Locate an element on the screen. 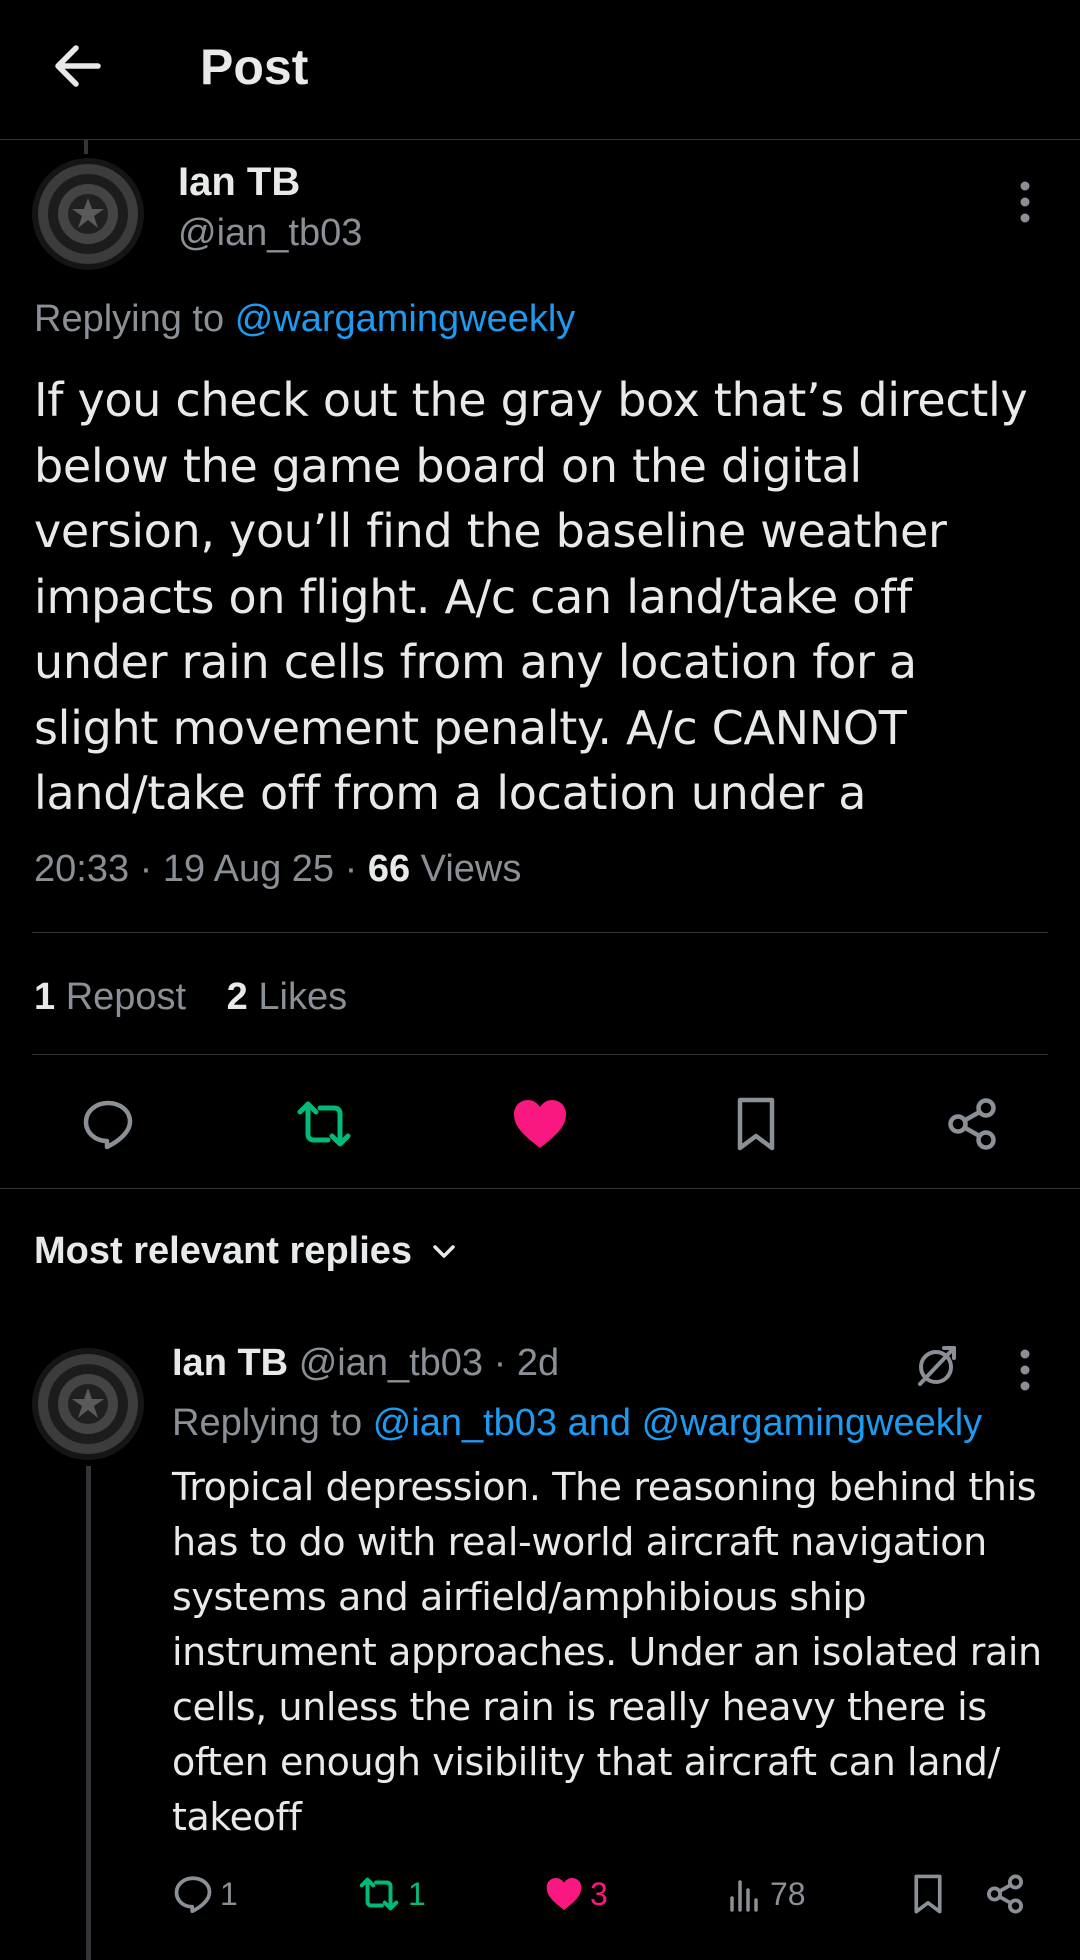  likes-stat: 2 Likes is located at coordinates (287, 997).